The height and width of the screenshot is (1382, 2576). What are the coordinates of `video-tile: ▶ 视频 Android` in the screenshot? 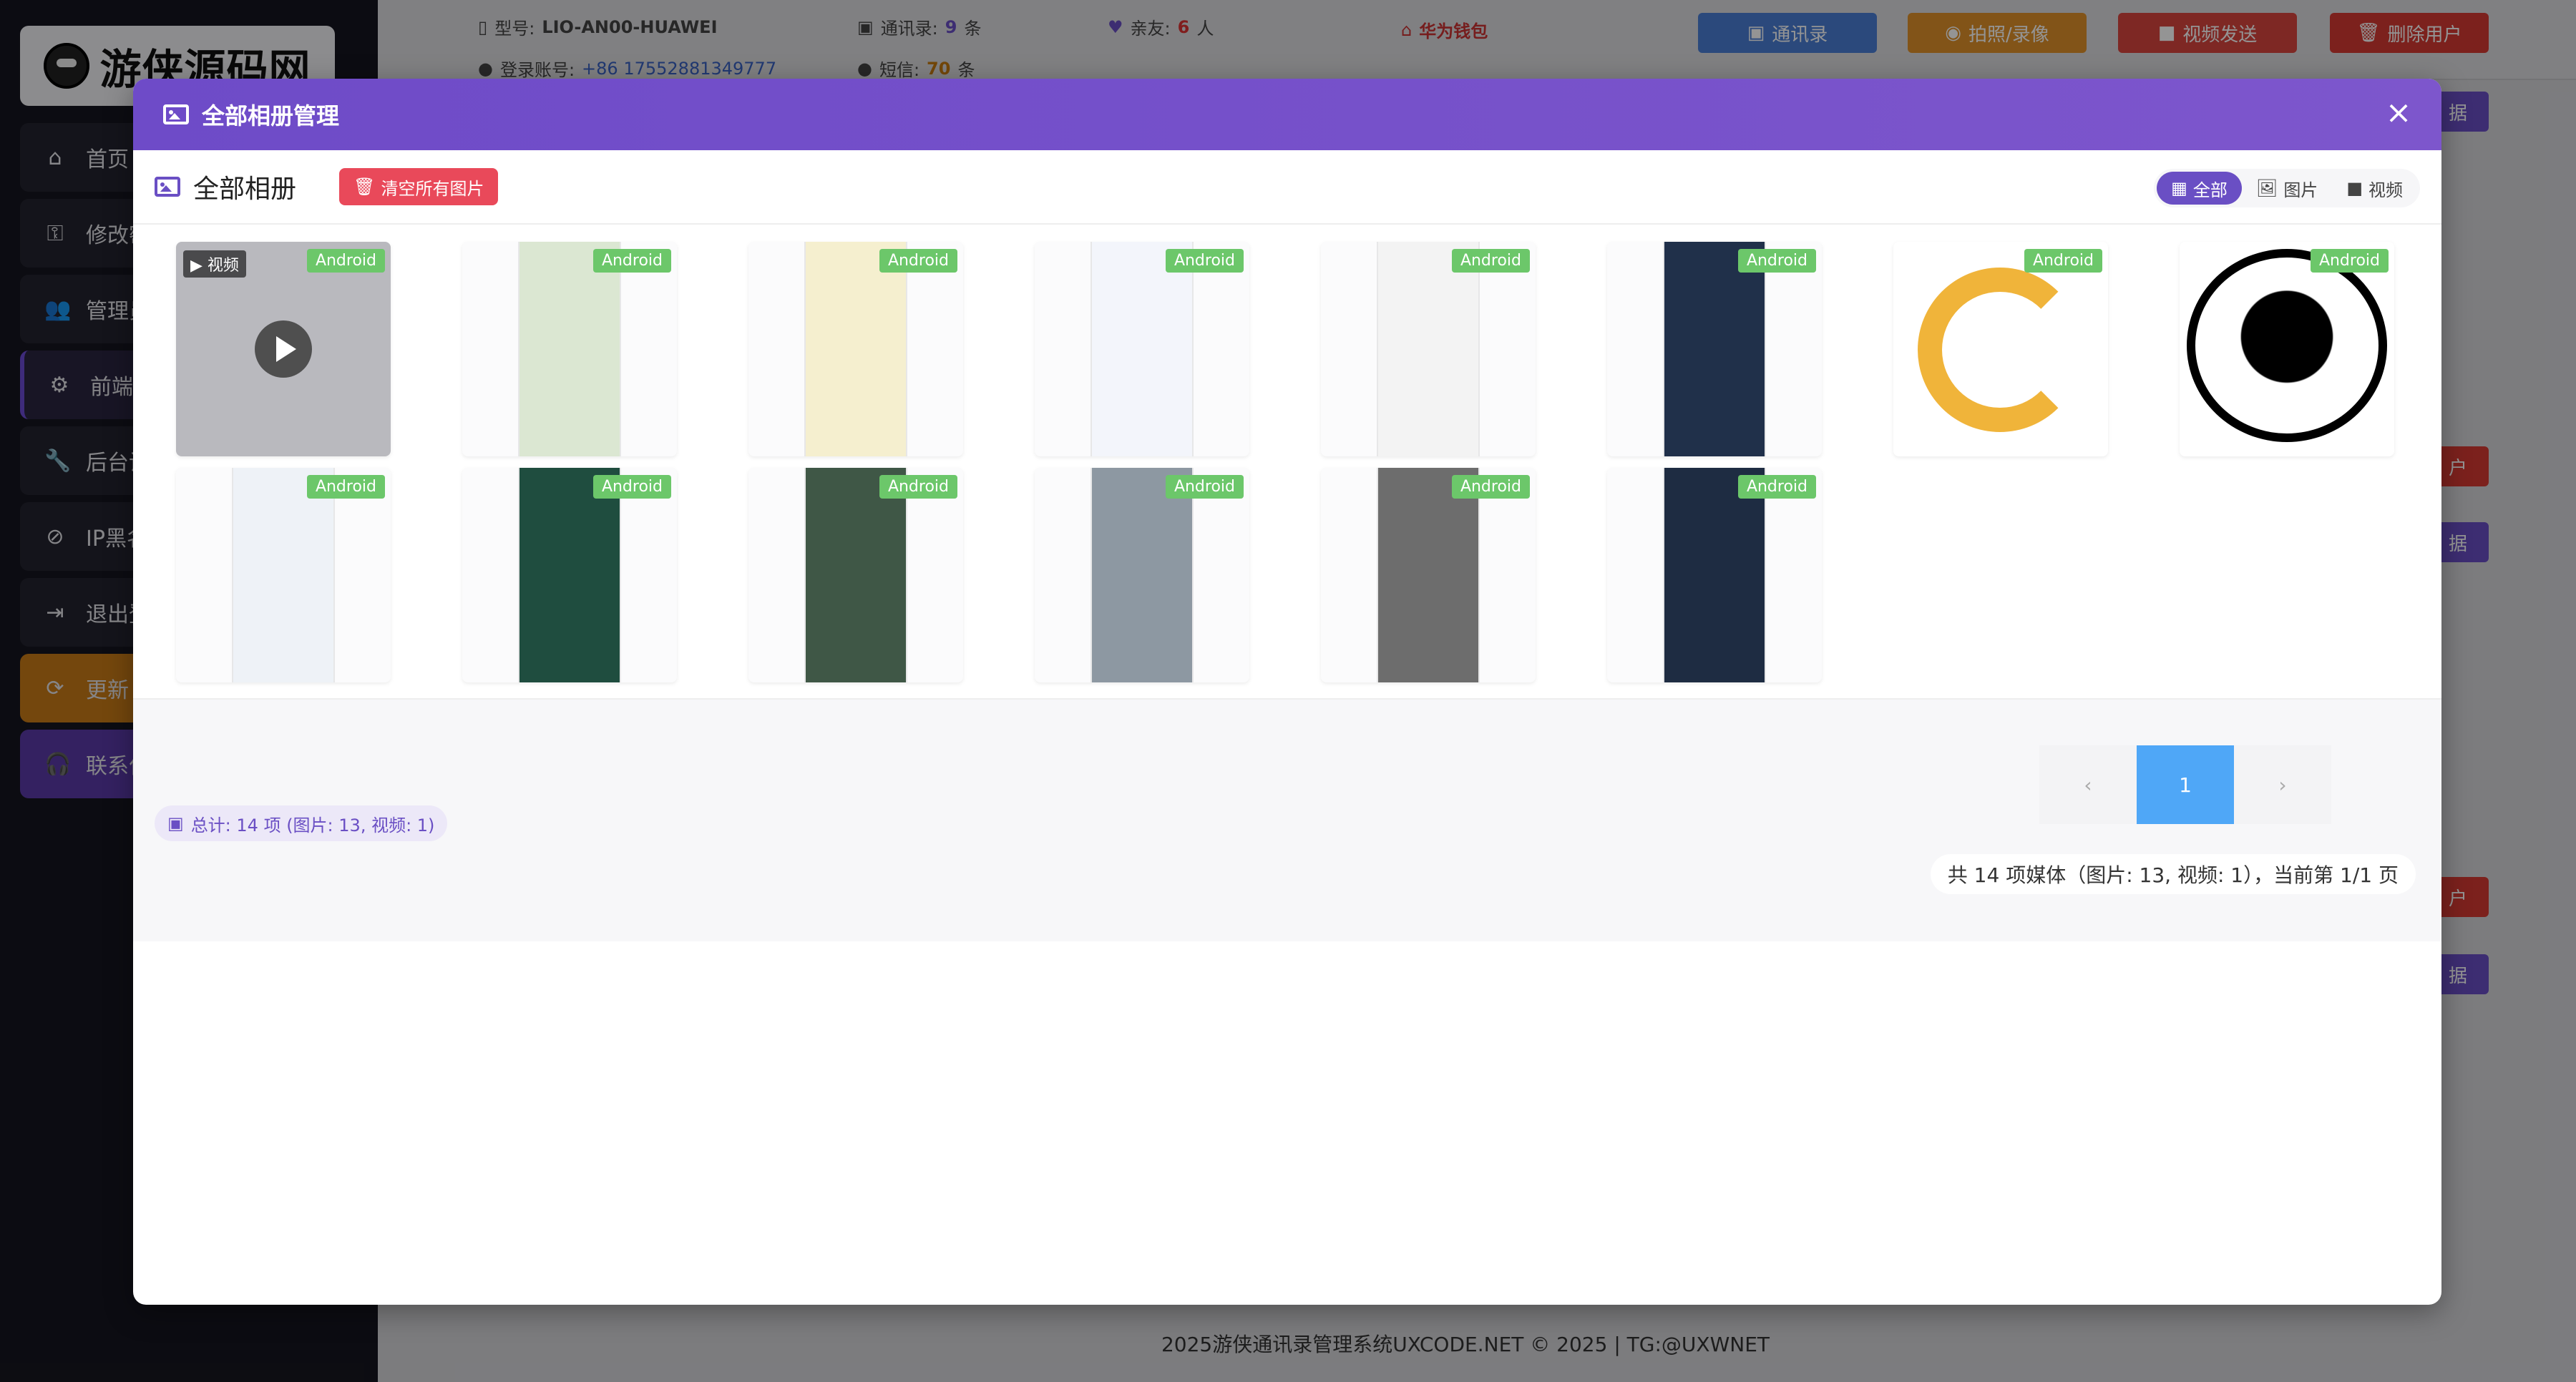 It's located at (283, 349).